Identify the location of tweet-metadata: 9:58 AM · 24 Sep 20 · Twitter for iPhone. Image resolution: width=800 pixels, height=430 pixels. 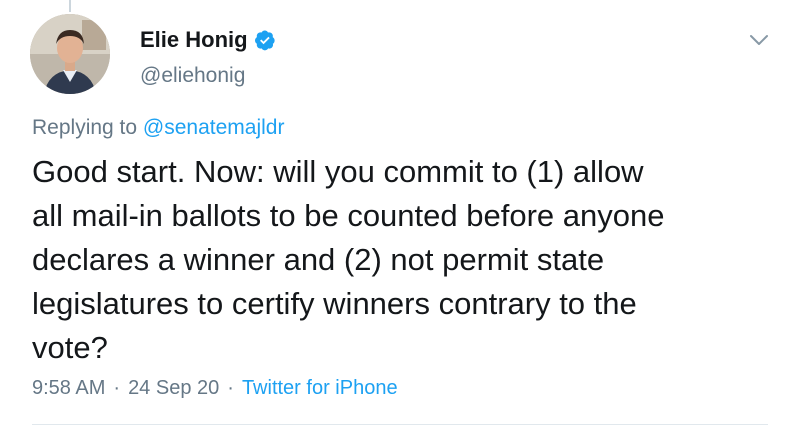
(215, 388).